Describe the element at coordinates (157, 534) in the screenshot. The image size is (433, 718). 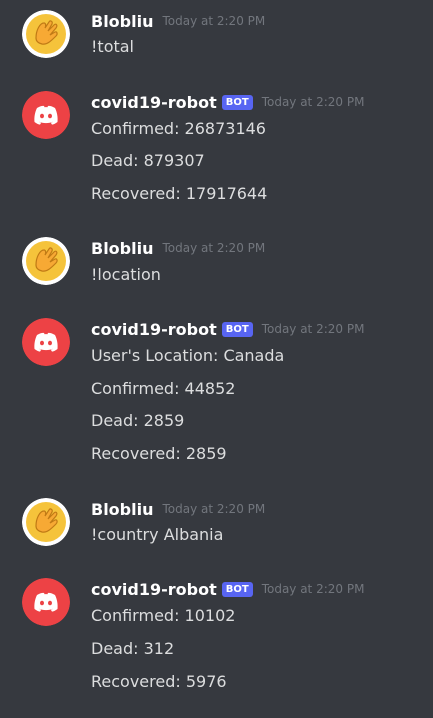
I see `message-text: !country Albania` at that location.